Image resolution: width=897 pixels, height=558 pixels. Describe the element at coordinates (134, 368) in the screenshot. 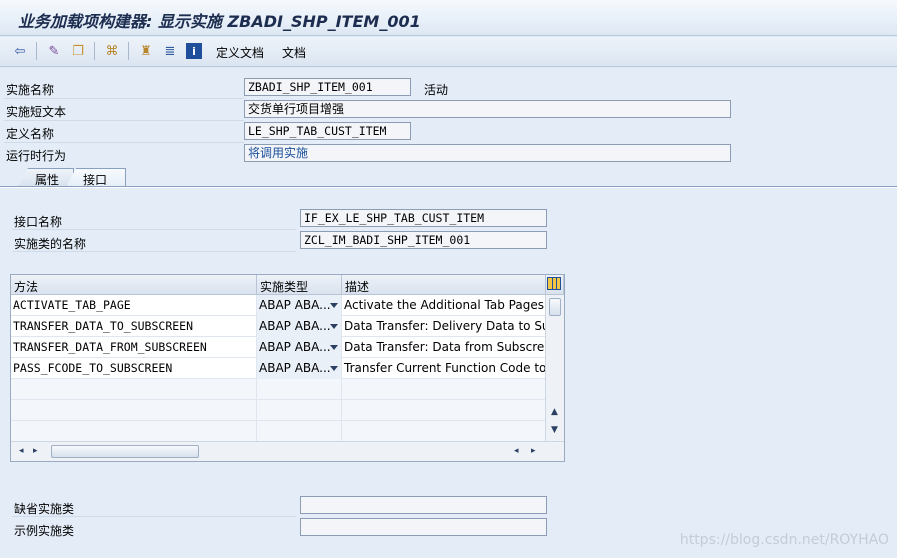

I see `method-cell: PASS_FCODE_TO_SUBSCREEN` at that location.